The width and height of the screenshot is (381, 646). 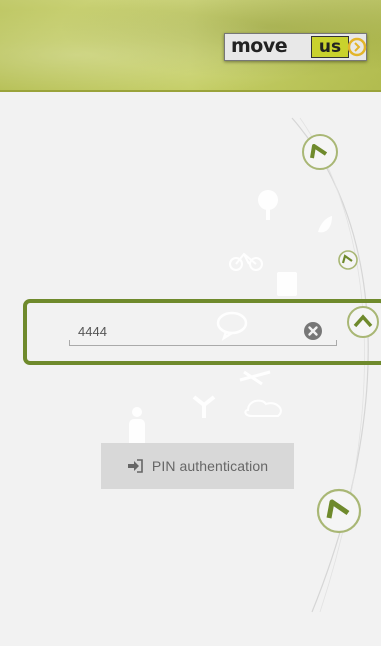 I want to click on bin-icon, so click(x=287, y=284).